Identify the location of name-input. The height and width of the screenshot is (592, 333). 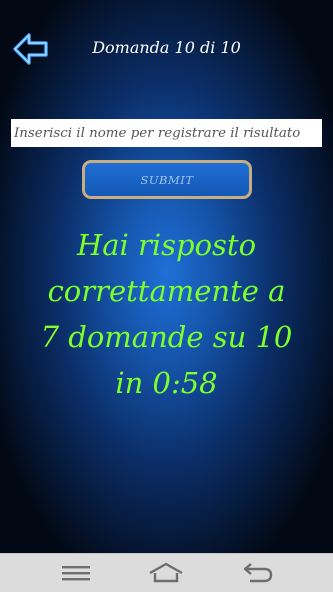
(166, 133).